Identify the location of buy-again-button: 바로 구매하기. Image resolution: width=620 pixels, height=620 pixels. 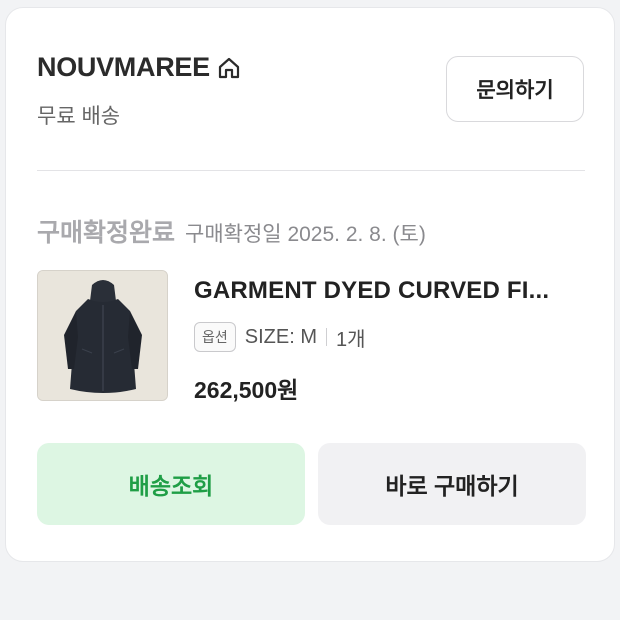
(452, 484).